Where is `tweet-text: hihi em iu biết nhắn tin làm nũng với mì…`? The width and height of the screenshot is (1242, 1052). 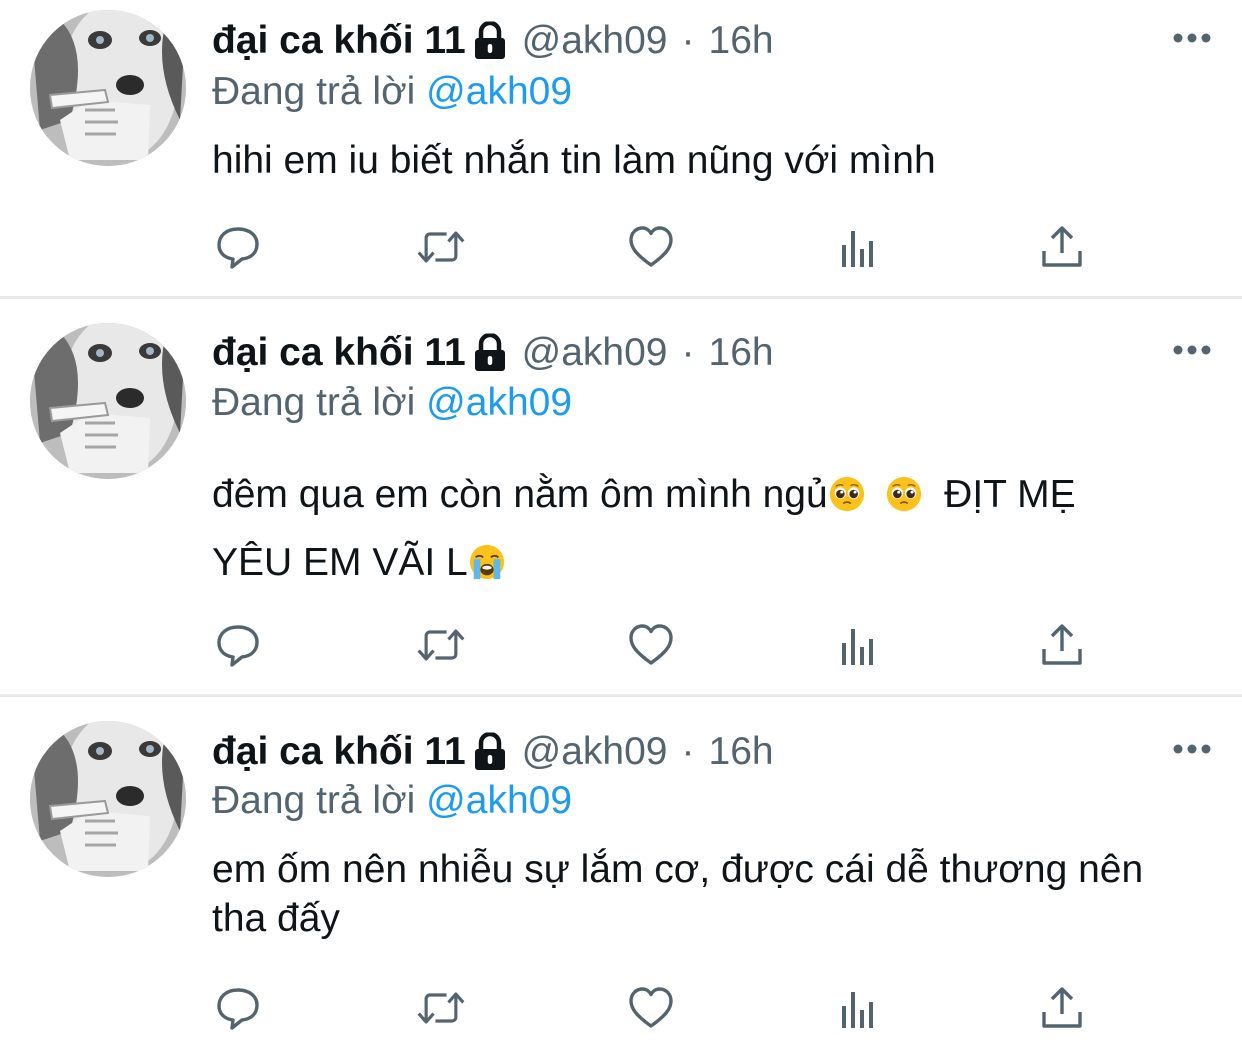
tweet-text: hihi em iu biết nhắn tin làm nũng với mì… is located at coordinates (574, 160).